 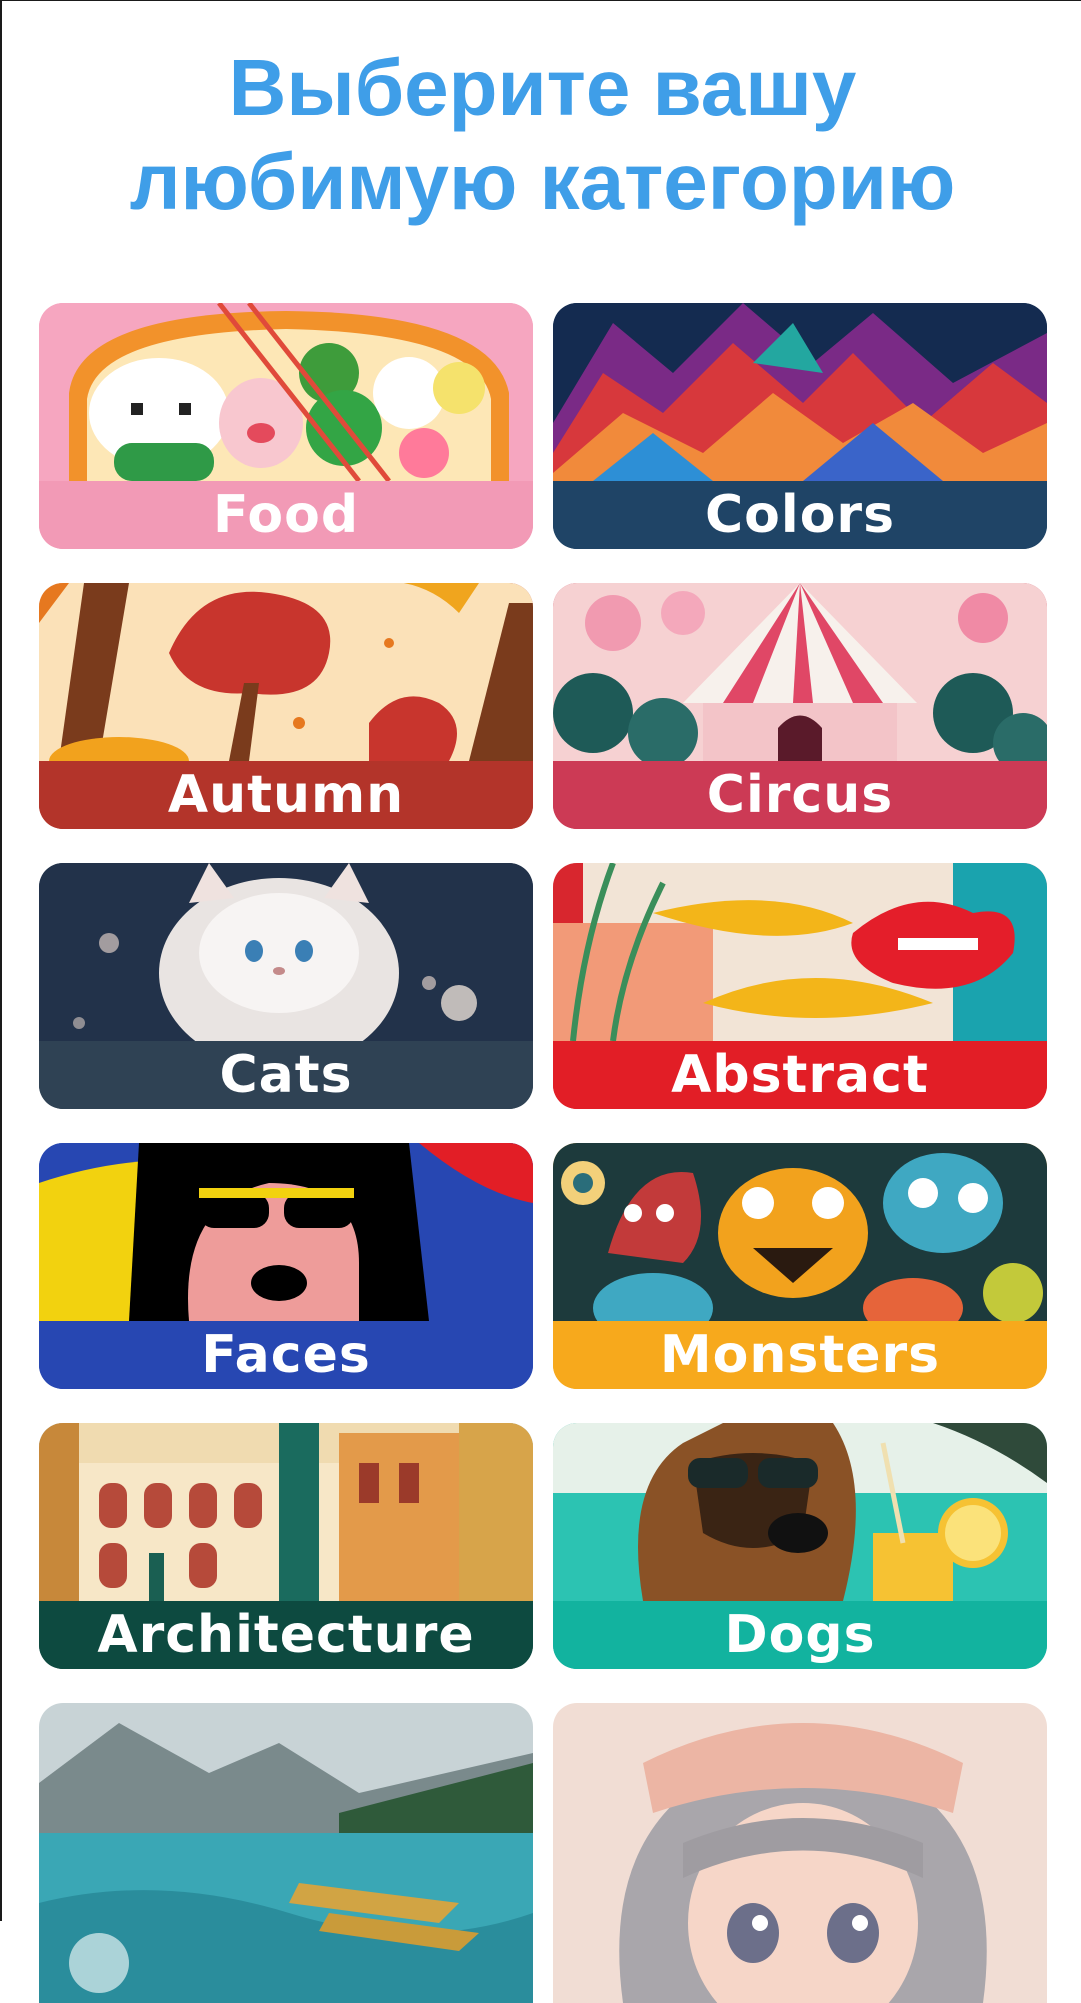 I want to click on page-title-line-2: любимую категорию, so click(x=542, y=181).